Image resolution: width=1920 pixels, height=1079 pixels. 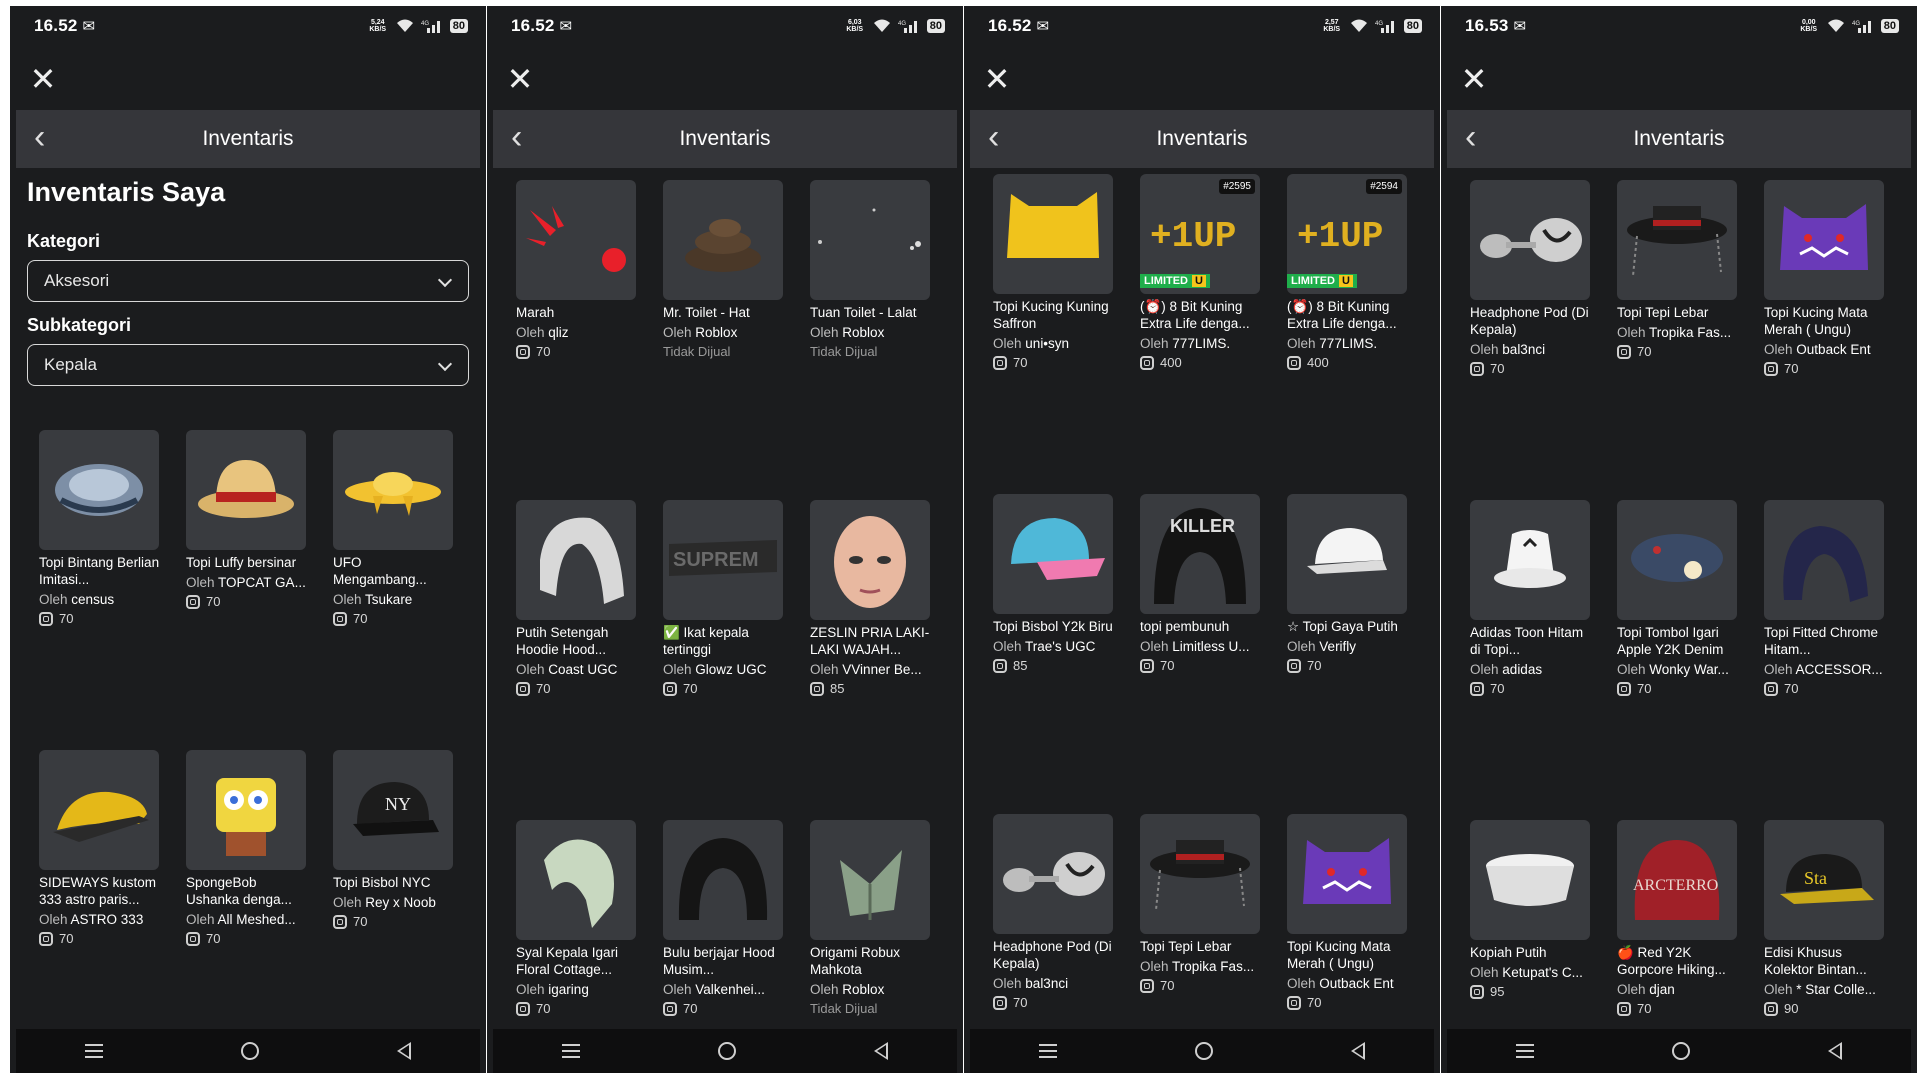 What do you see at coordinates (394, 839) in the screenshot?
I see `inventory-item: NY Topi Bisbol NYC Oleh Rey x Noob 70` at bounding box center [394, 839].